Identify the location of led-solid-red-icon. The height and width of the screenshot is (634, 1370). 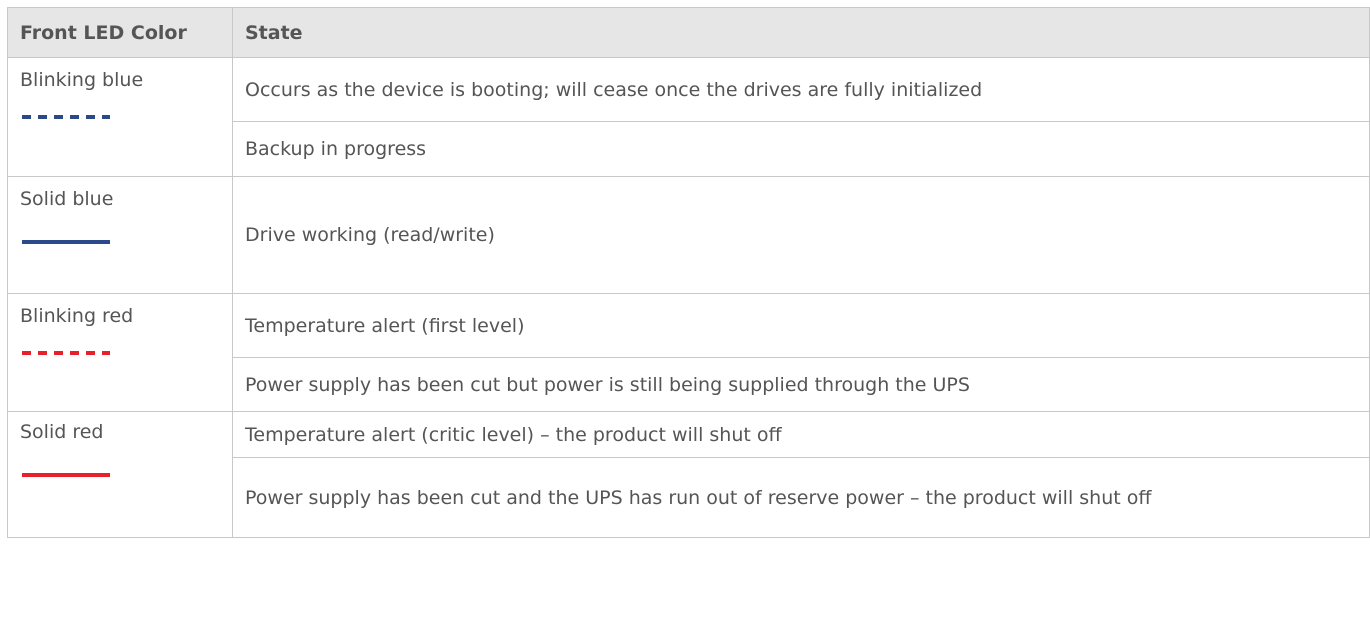
(66, 475).